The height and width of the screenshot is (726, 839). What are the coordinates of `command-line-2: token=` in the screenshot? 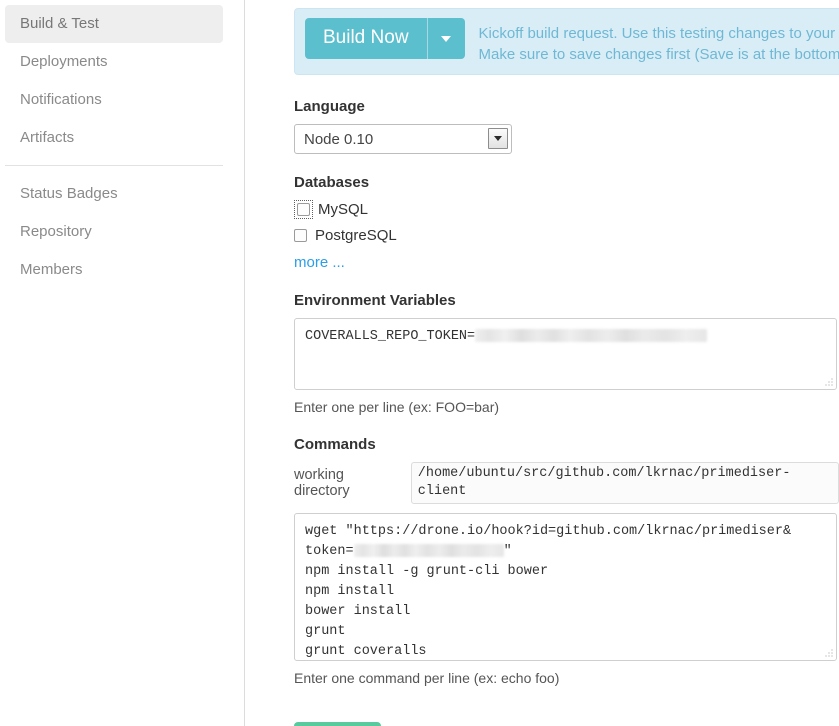 It's located at (329, 551).